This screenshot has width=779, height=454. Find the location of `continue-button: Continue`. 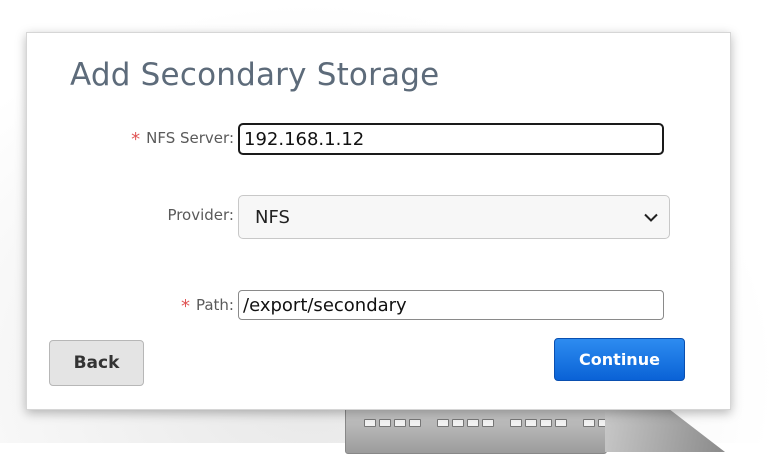

continue-button: Continue is located at coordinates (619, 359).